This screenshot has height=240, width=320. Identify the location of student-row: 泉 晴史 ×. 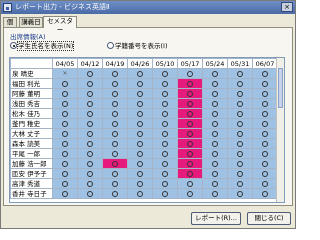
(144, 73).